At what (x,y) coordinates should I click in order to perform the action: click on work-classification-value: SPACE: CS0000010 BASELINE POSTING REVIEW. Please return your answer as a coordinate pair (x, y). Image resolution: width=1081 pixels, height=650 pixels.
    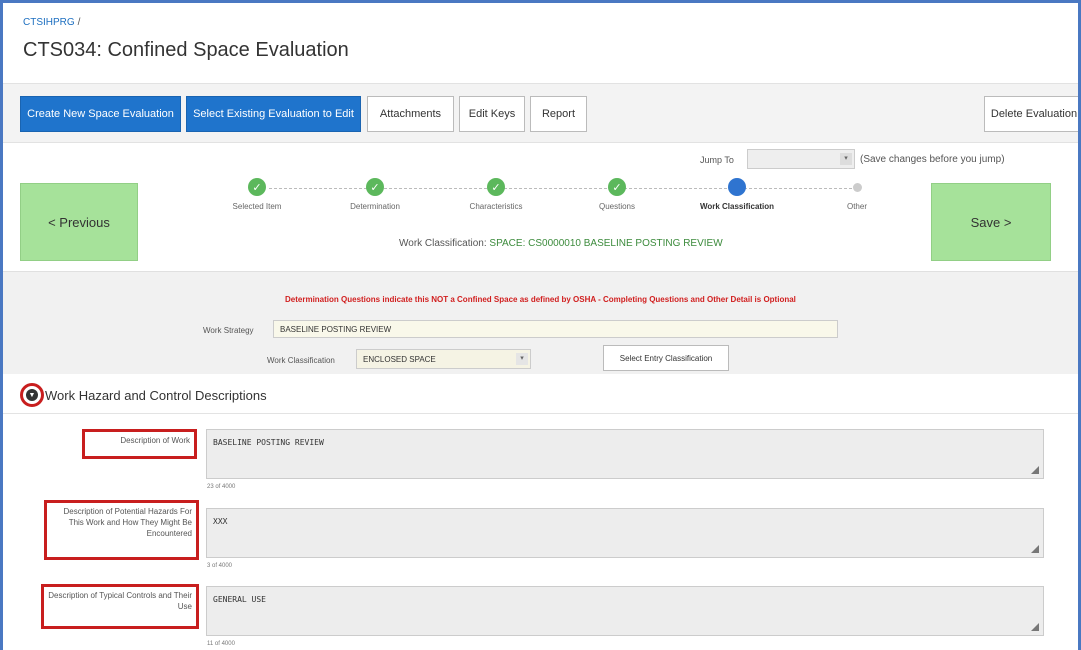
    Looking at the image, I should click on (606, 243).